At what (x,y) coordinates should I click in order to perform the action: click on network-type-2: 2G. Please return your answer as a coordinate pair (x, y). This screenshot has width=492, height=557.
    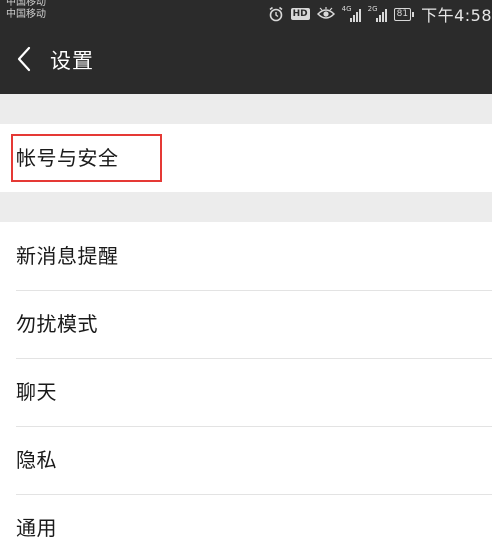
    Looking at the image, I should click on (372, 9).